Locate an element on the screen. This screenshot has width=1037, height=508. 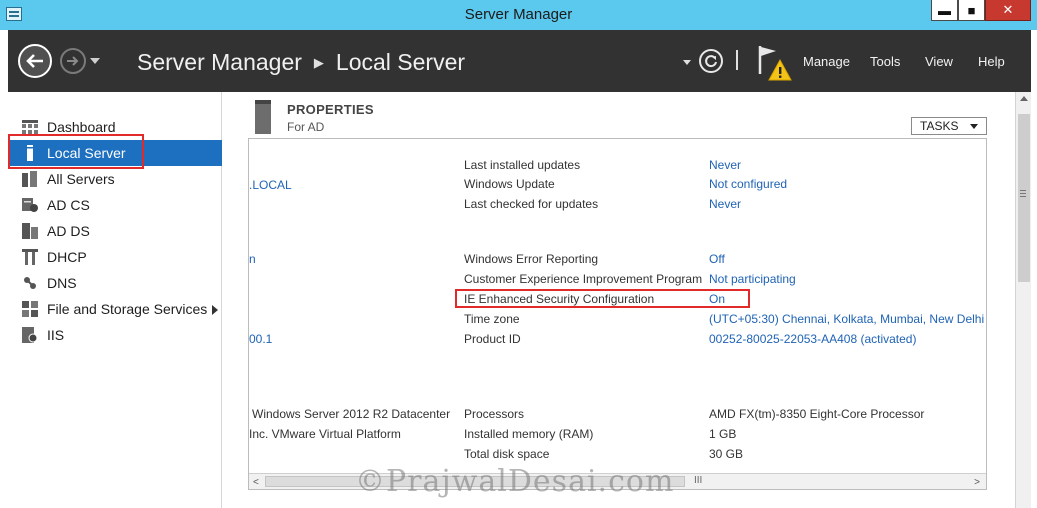
properties-subtitle: For AD is located at coordinates (306, 127).